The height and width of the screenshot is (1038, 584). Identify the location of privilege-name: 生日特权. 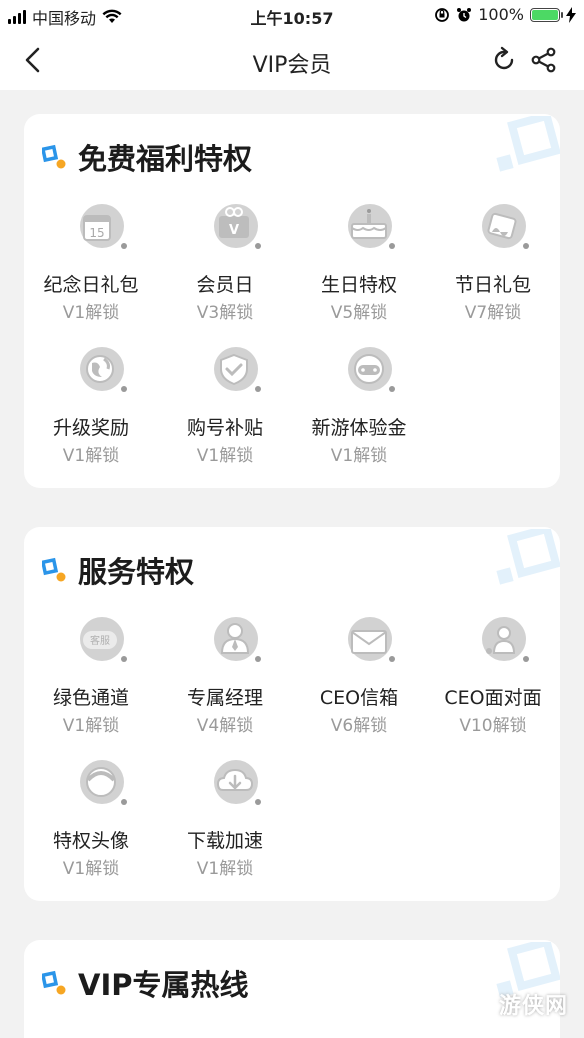
(358, 285).